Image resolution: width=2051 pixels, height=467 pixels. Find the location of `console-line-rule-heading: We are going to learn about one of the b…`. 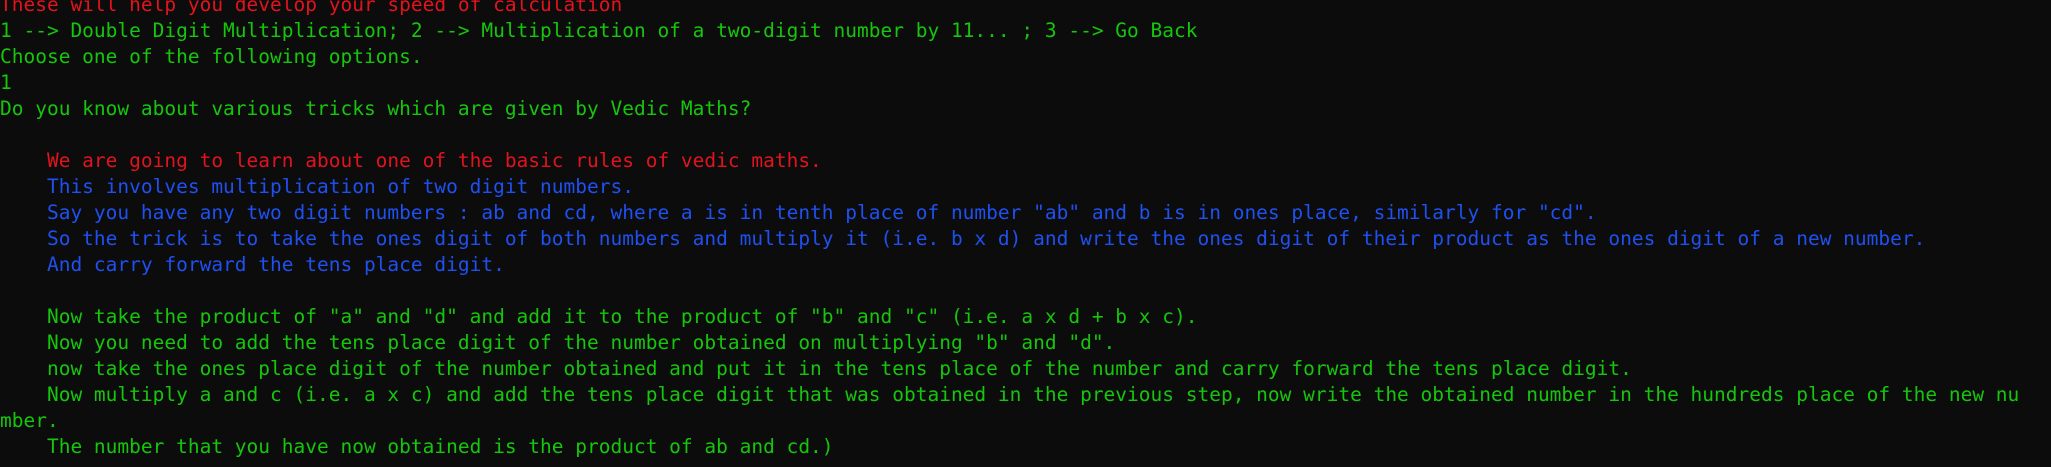

console-line-rule-heading: We are going to learn about one of the b… is located at coordinates (411, 160).